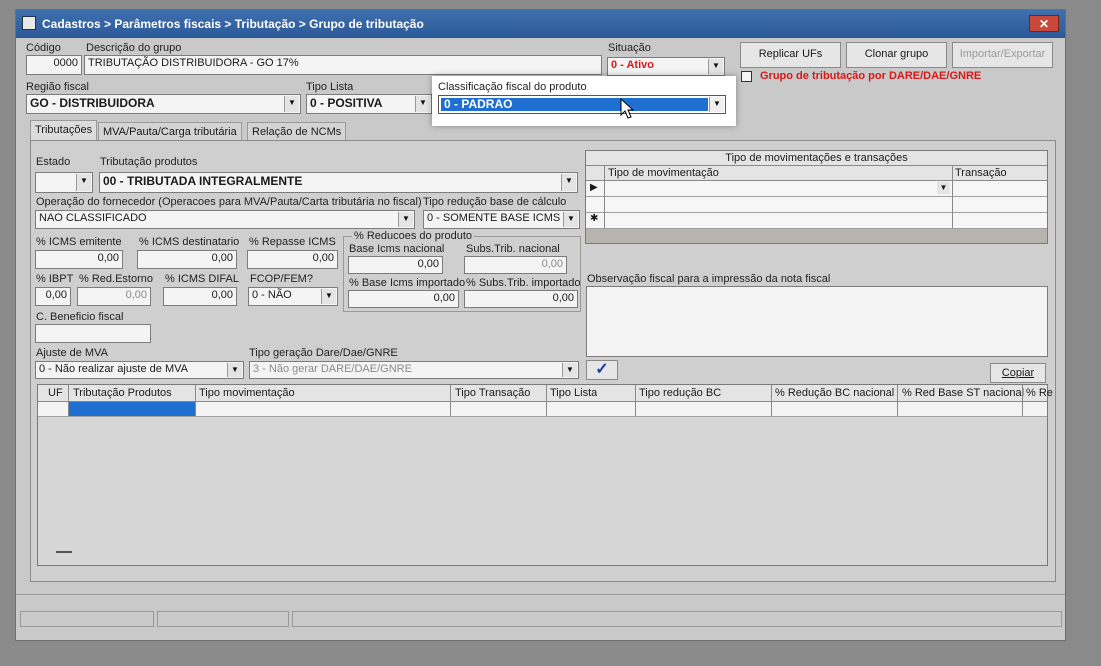 The image size is (1101, 666). I want to click on trib-produtos-value: 00 - TRIBUTADA INTEGRALMENTE, so click(203, 181).